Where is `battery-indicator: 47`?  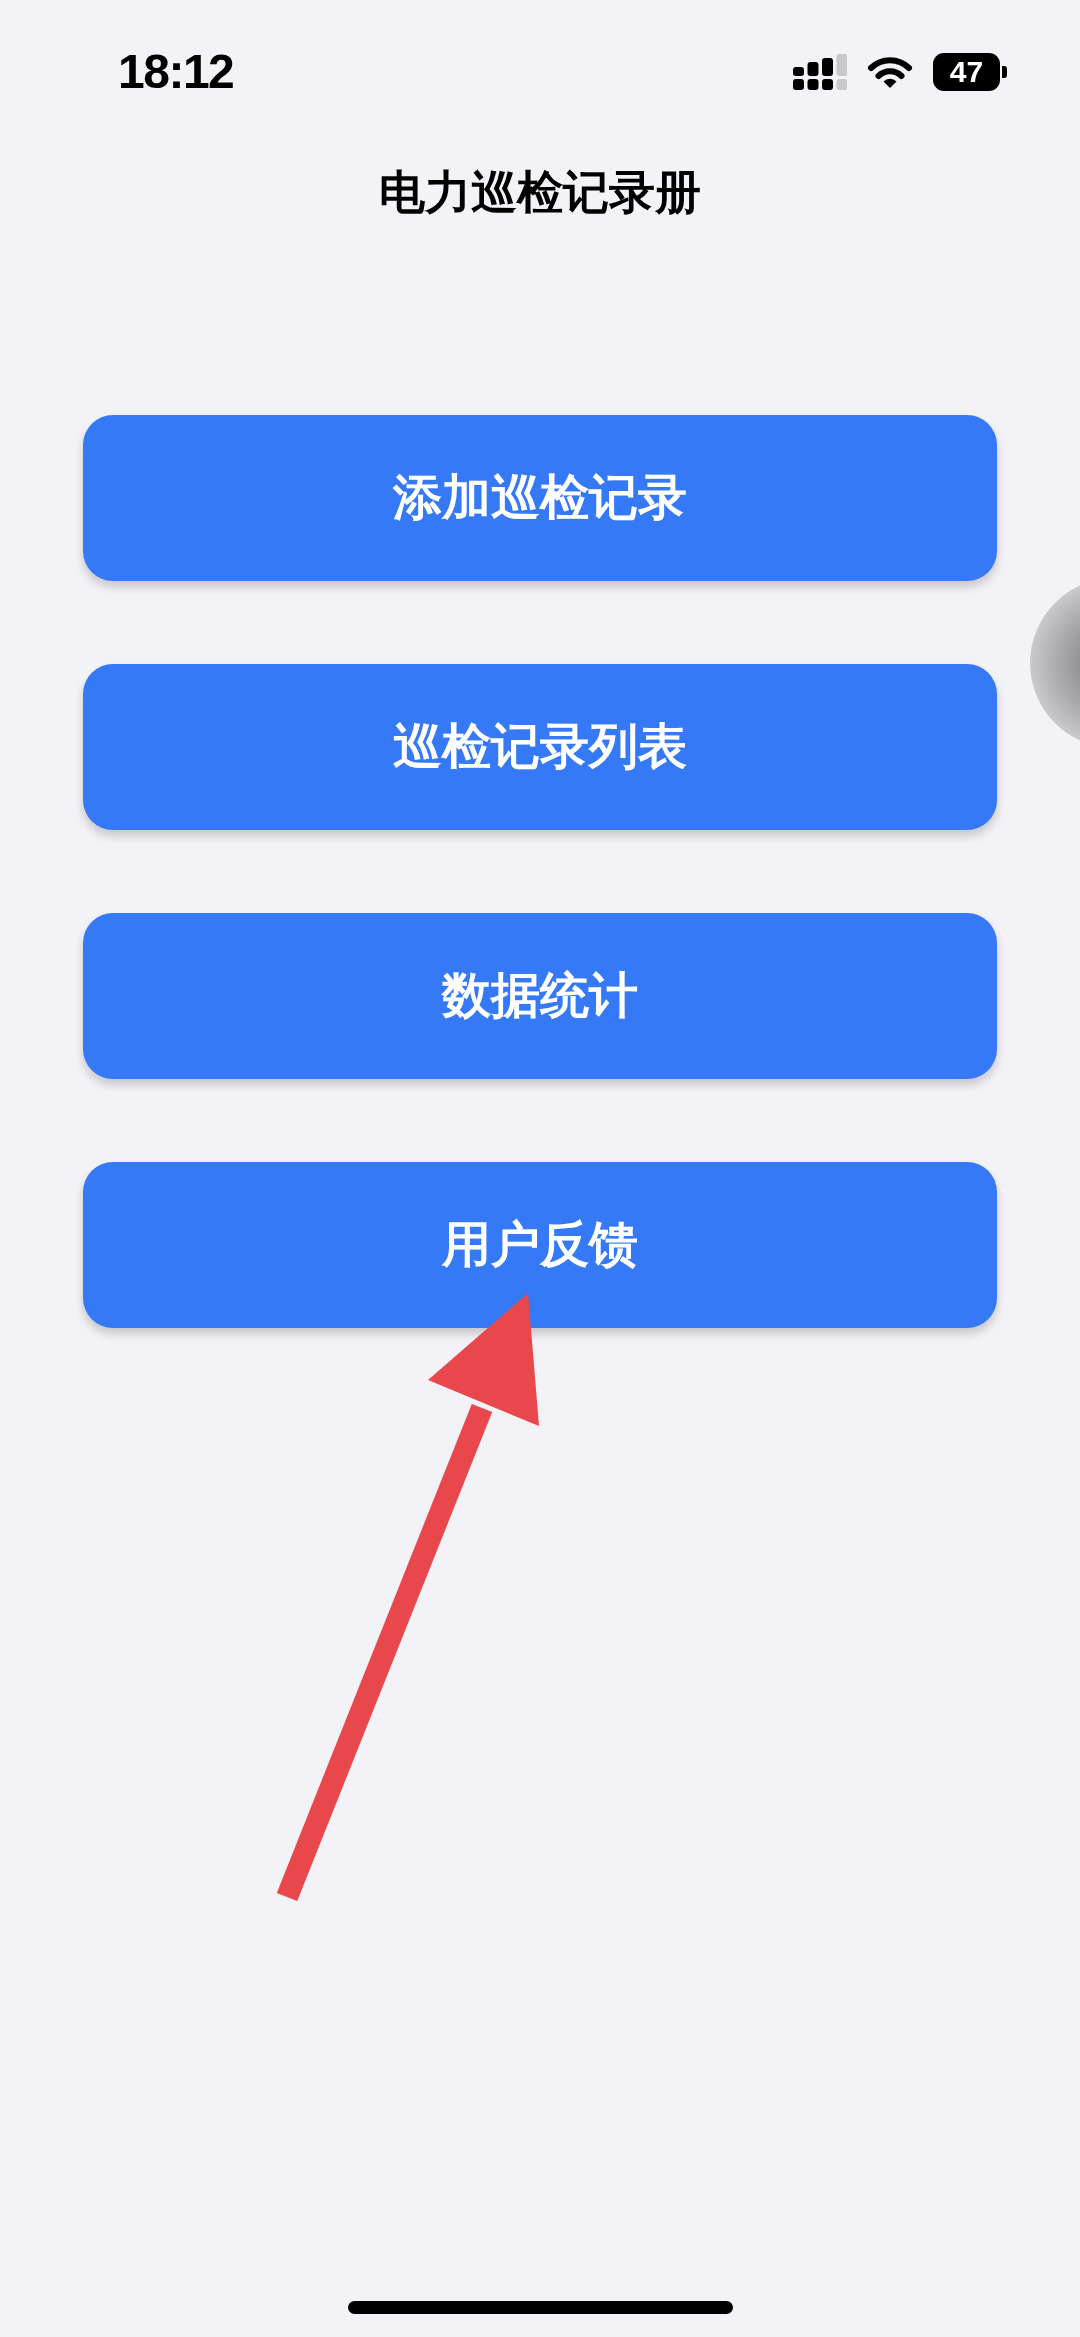
battery-indicator: 47 is located at coordinates (970, 72).